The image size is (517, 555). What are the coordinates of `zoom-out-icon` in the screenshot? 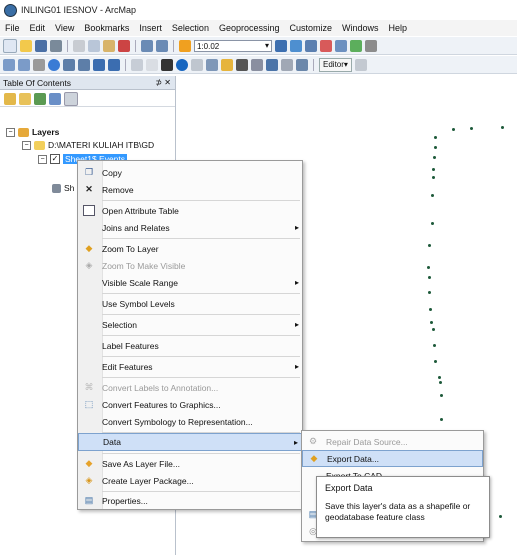 It's located at (24, 64).